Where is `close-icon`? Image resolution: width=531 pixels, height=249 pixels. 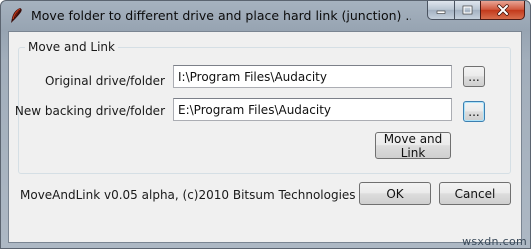
close-icon is located at coordinates (502, 10).